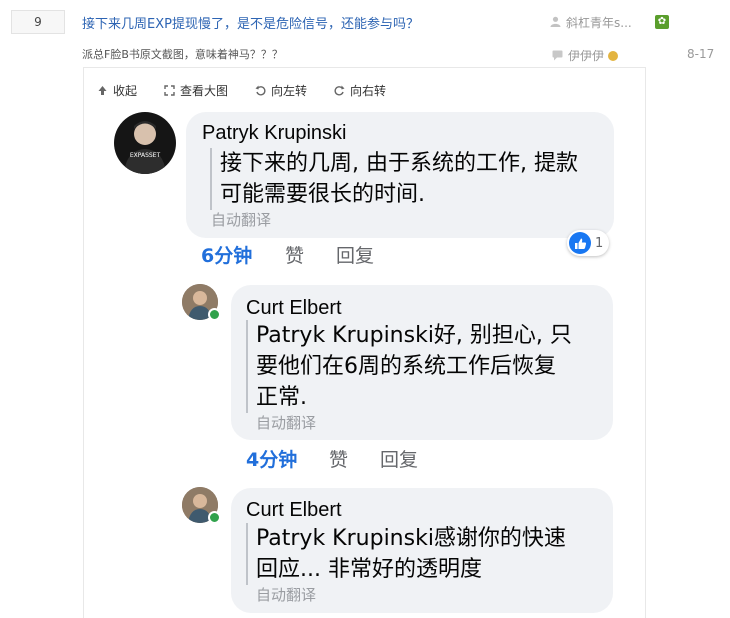  I want to click on reply-count-badge: 9, so click(38, 22).